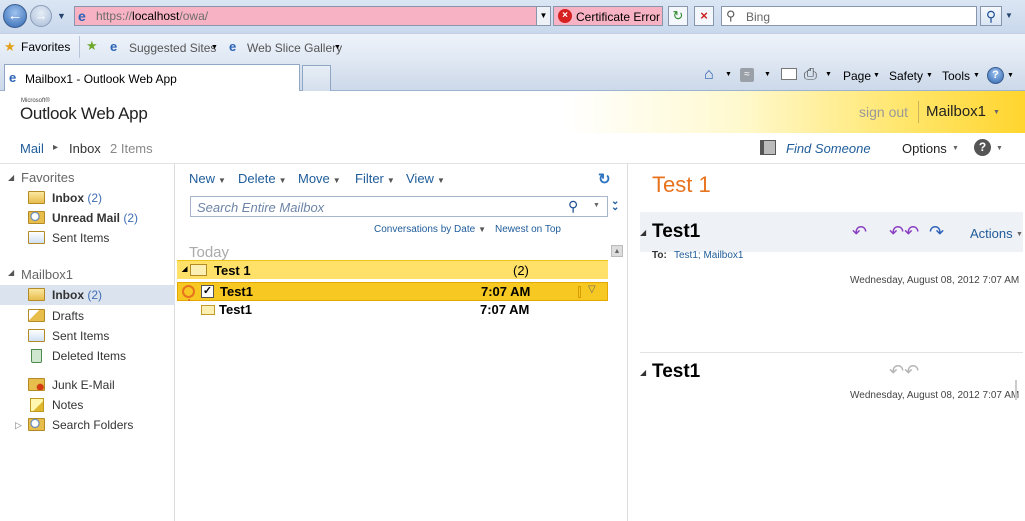  Describe the element at coordinates (85, 148) in the screenshot. I see `breadcrumb-inbox: Inbox` at that location.